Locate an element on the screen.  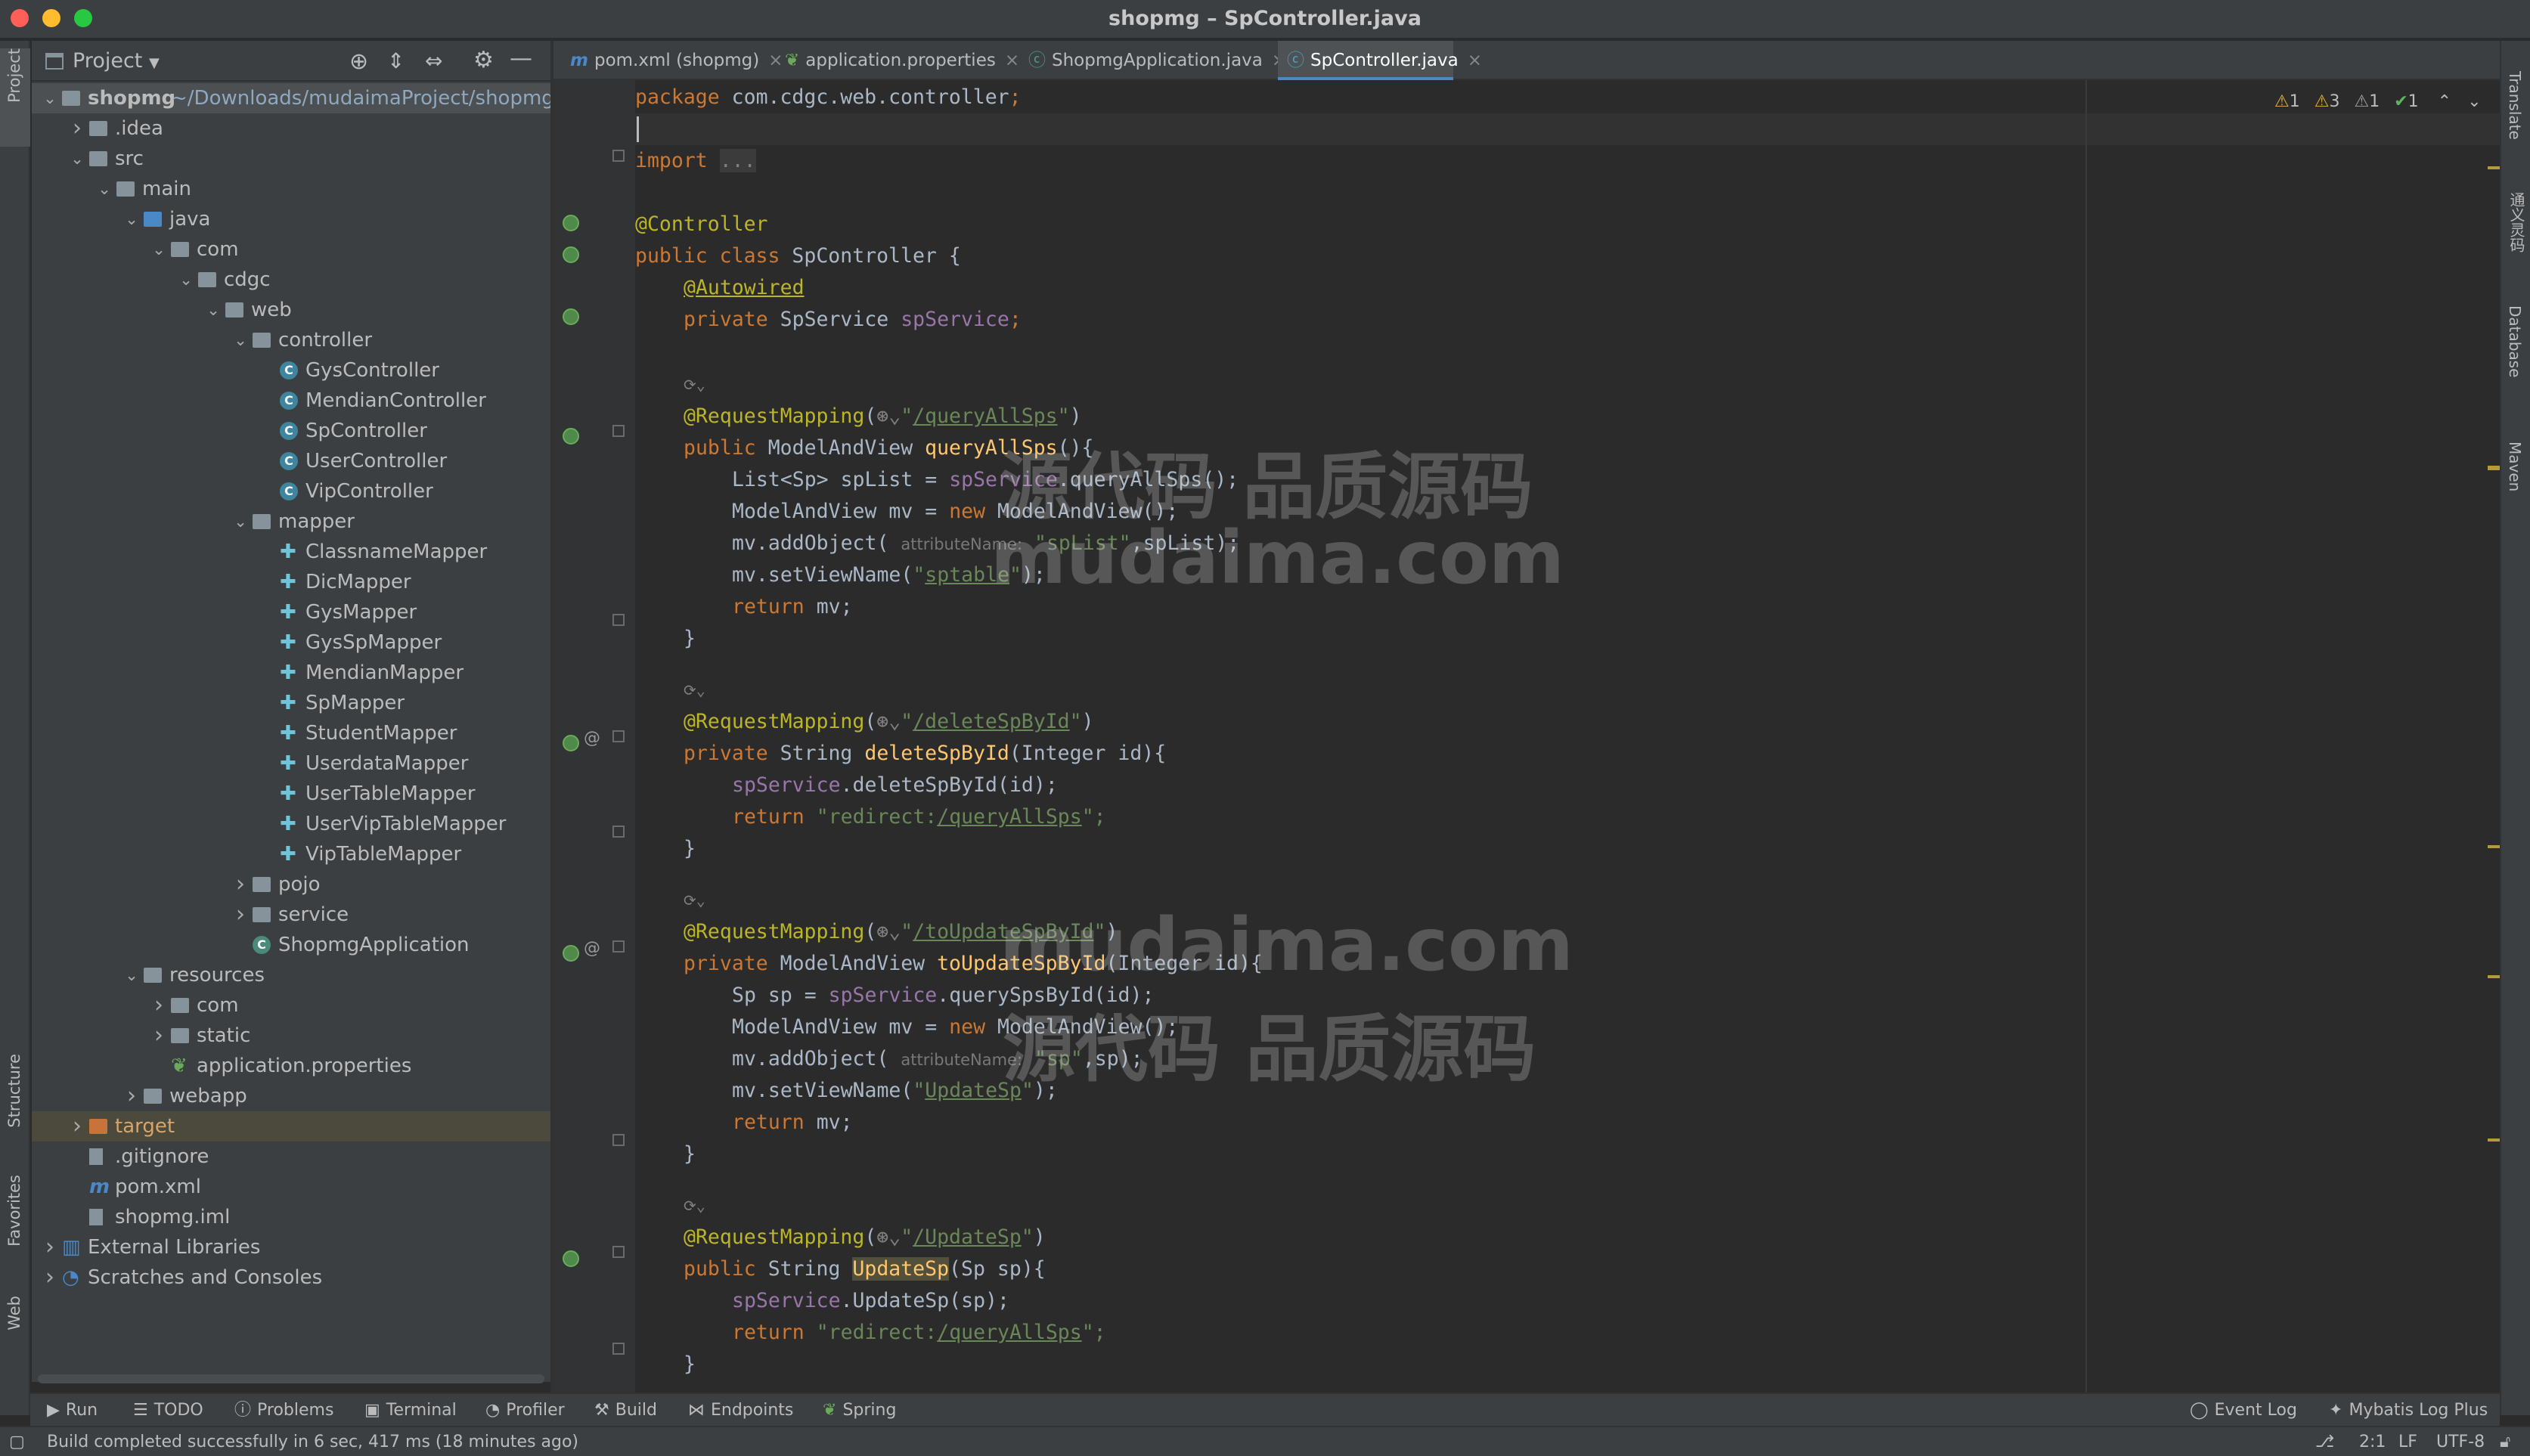
hide-panel-icon: — is located at coordinates (521, 58).